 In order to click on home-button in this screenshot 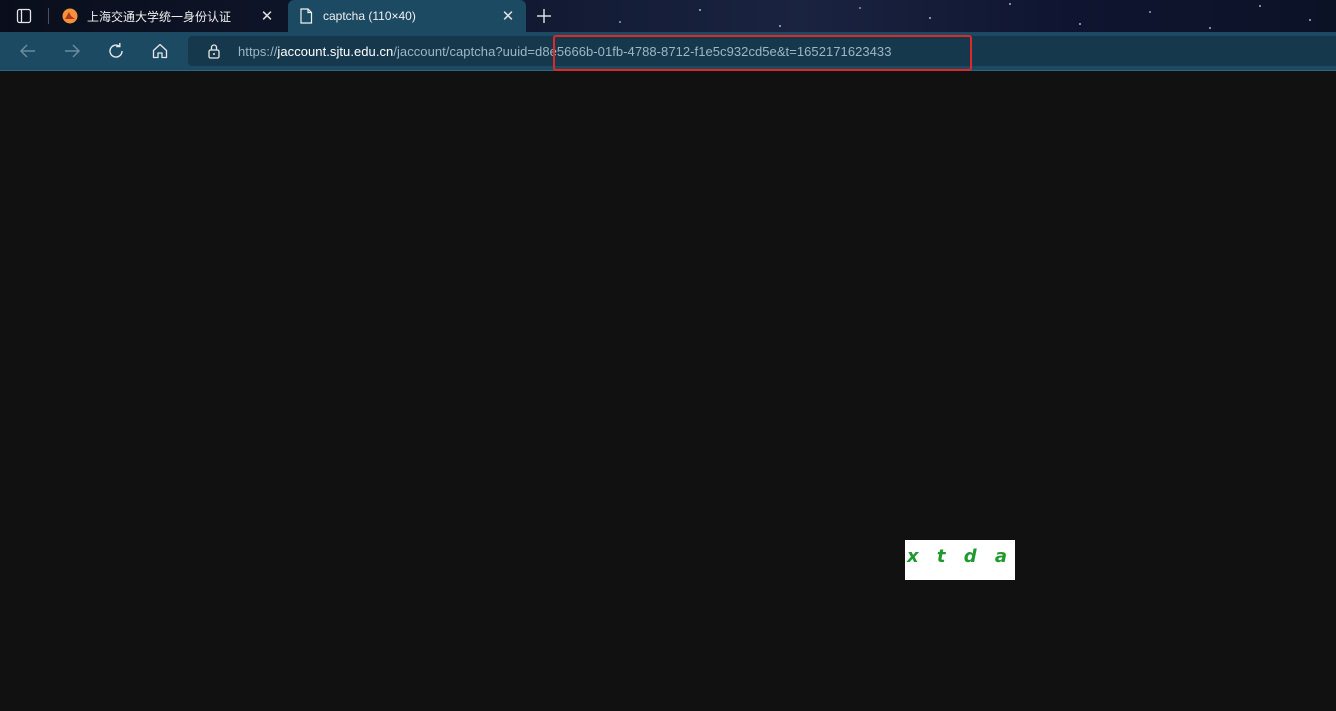, I will do `click(160, 51)`.